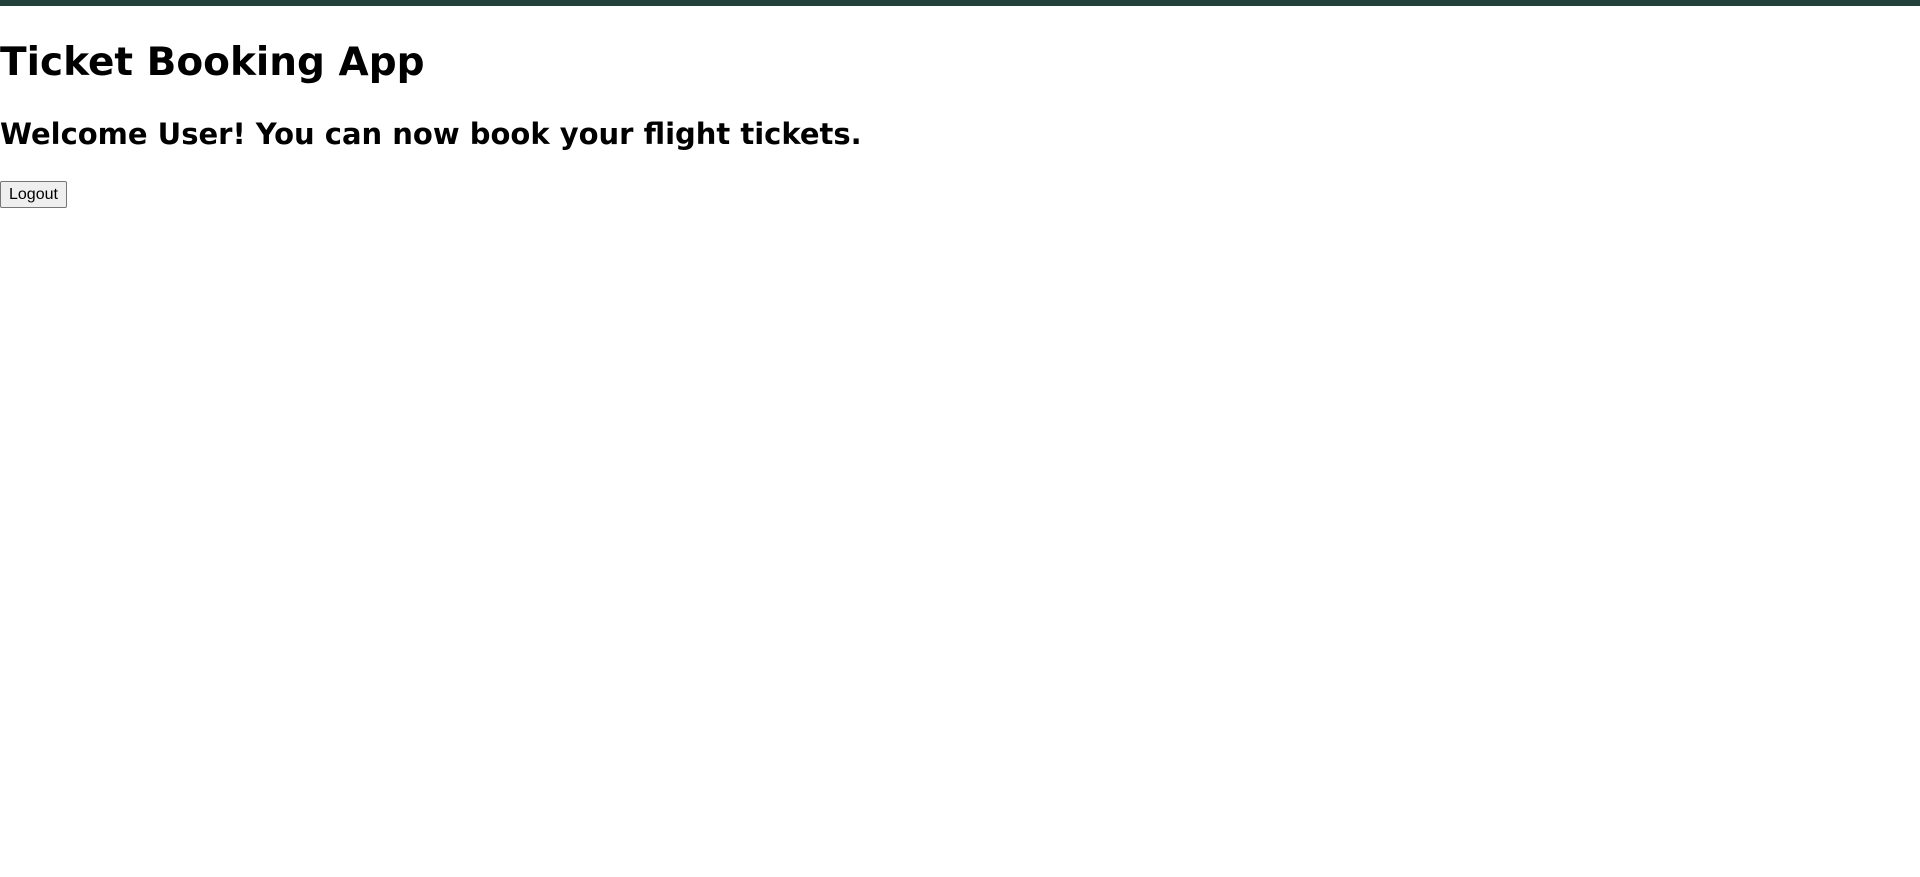 This screenshot has width=1920, height=877. I want to click on top-accent-bar, so click(960, 3).